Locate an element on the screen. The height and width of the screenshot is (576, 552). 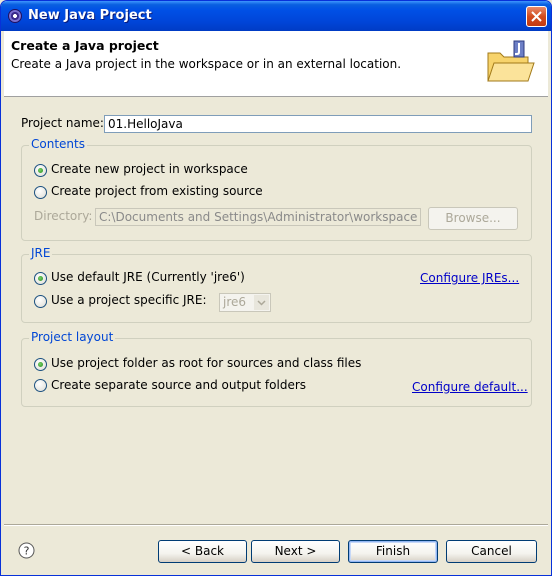
create-new-project-radio is located at coordinates (40, 170).